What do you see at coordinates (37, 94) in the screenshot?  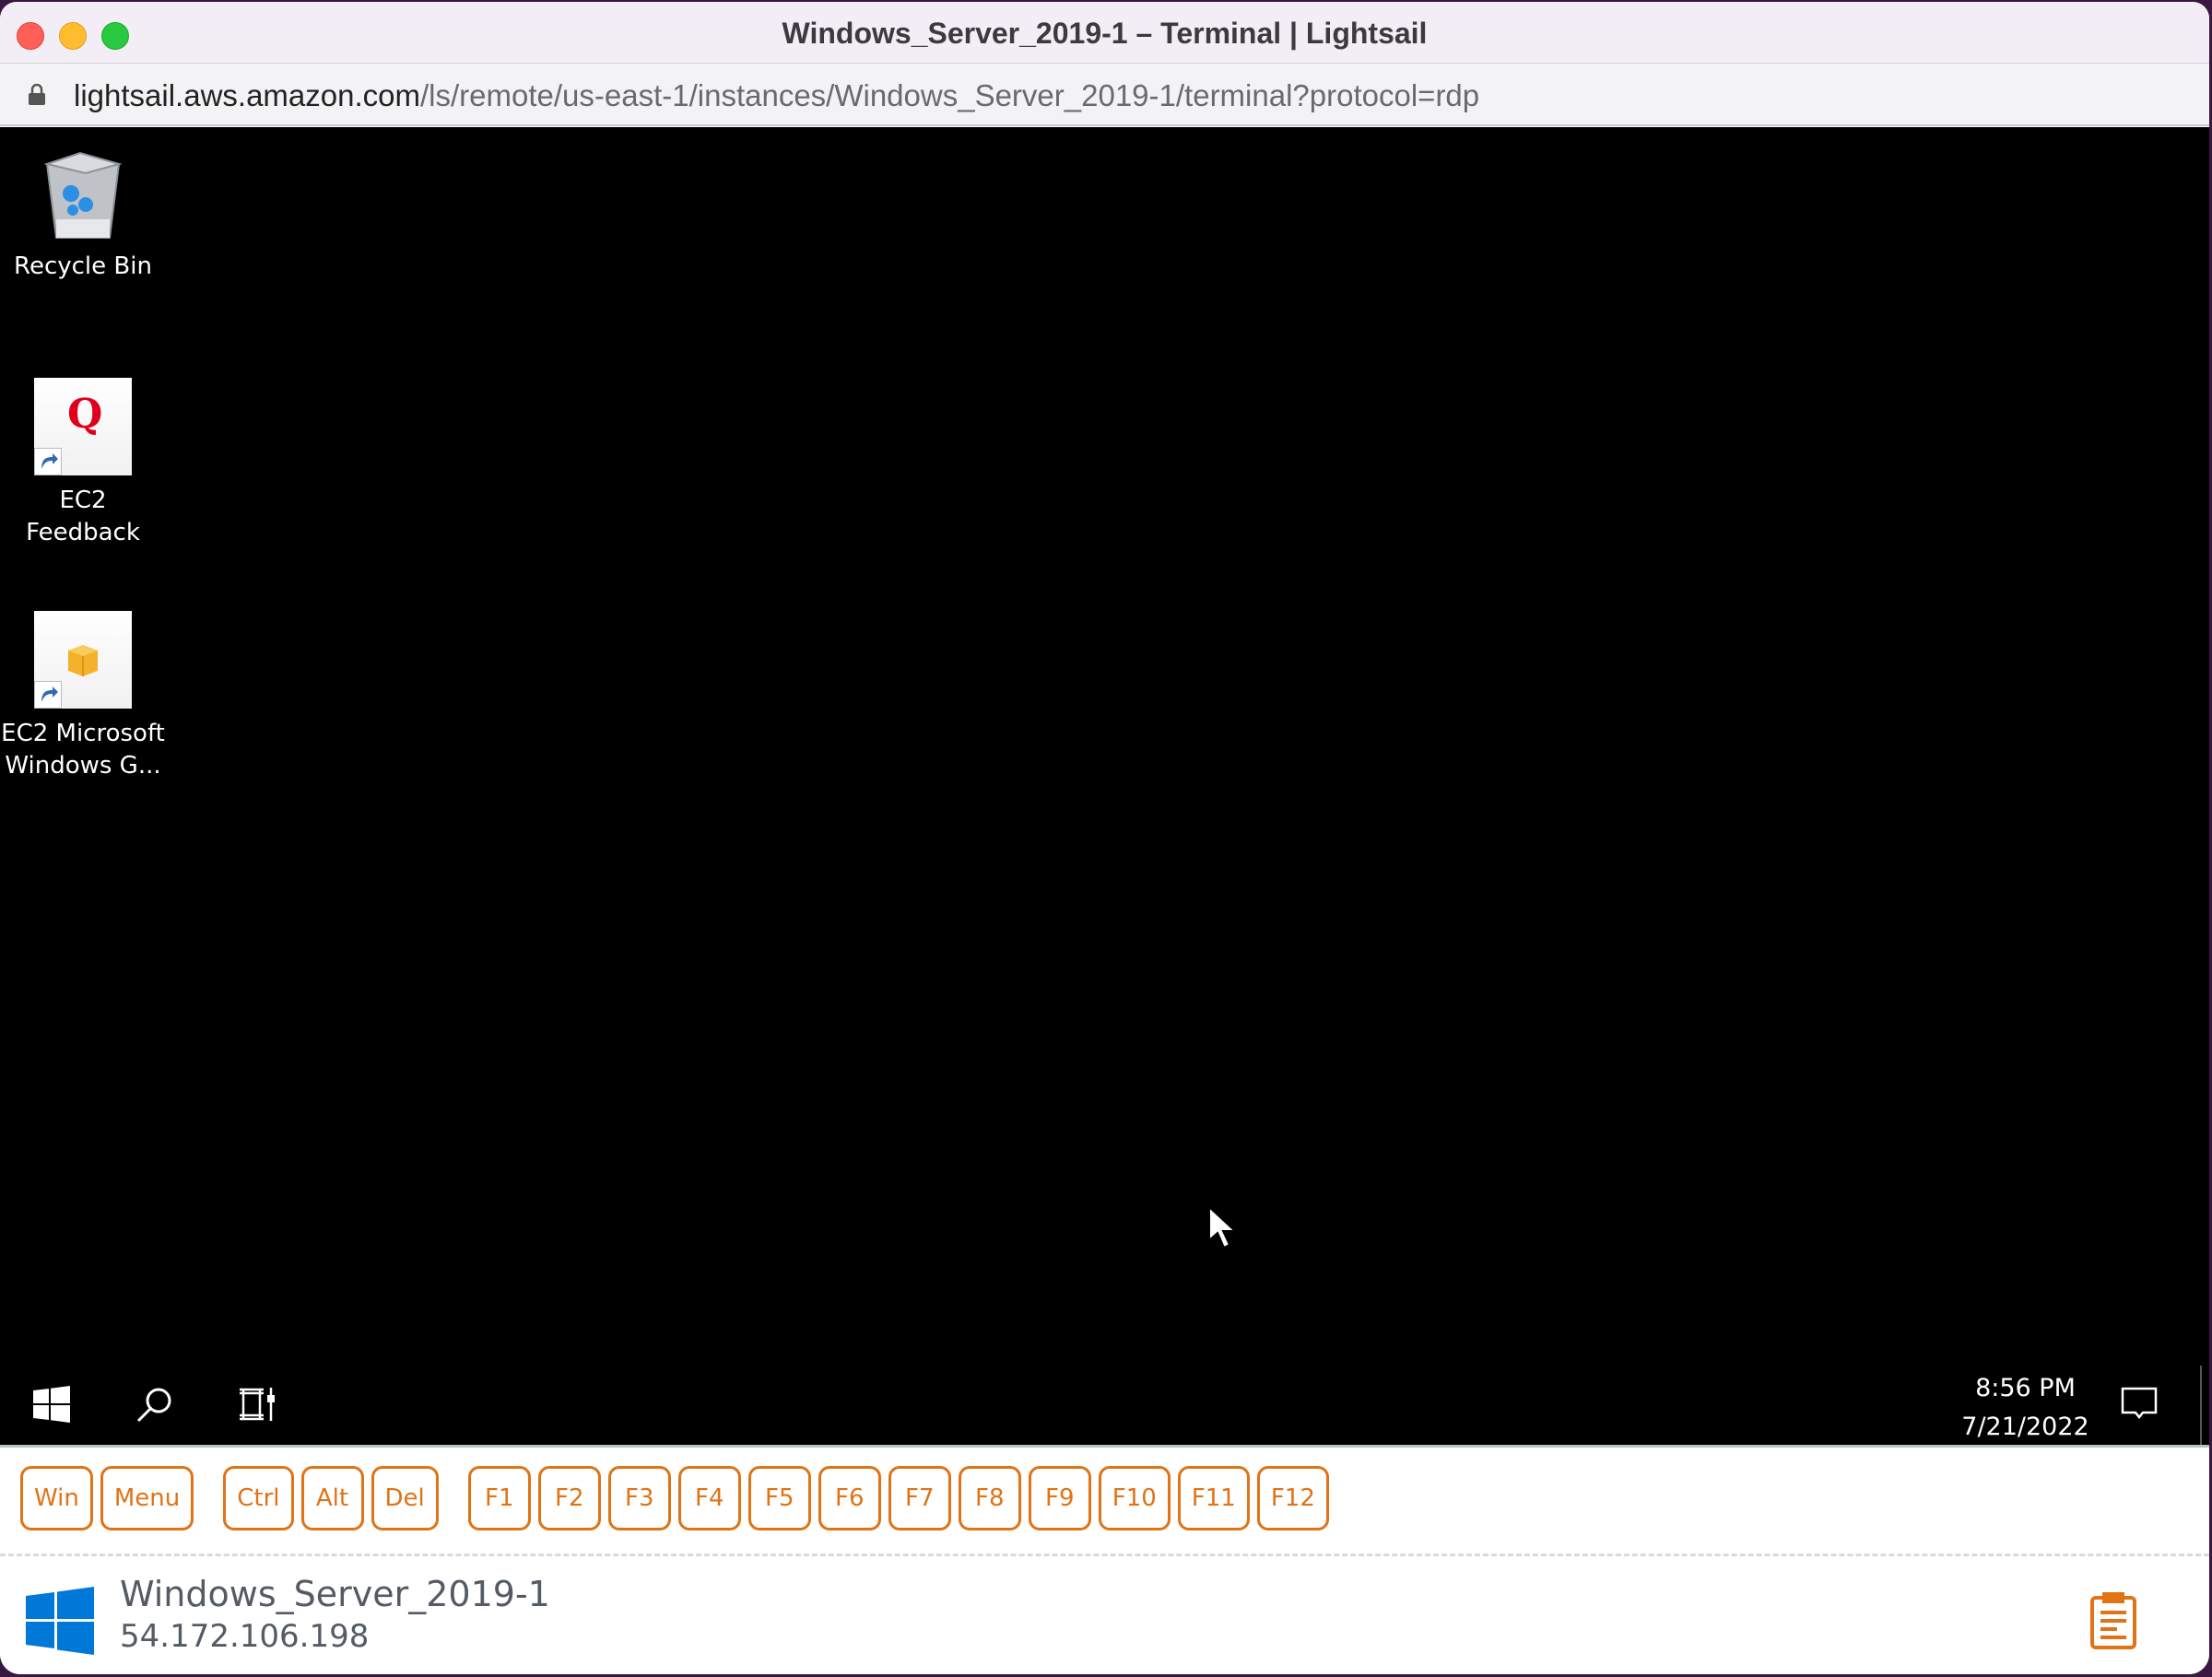 I see `lock-icon` at bounding box center [37, 94].